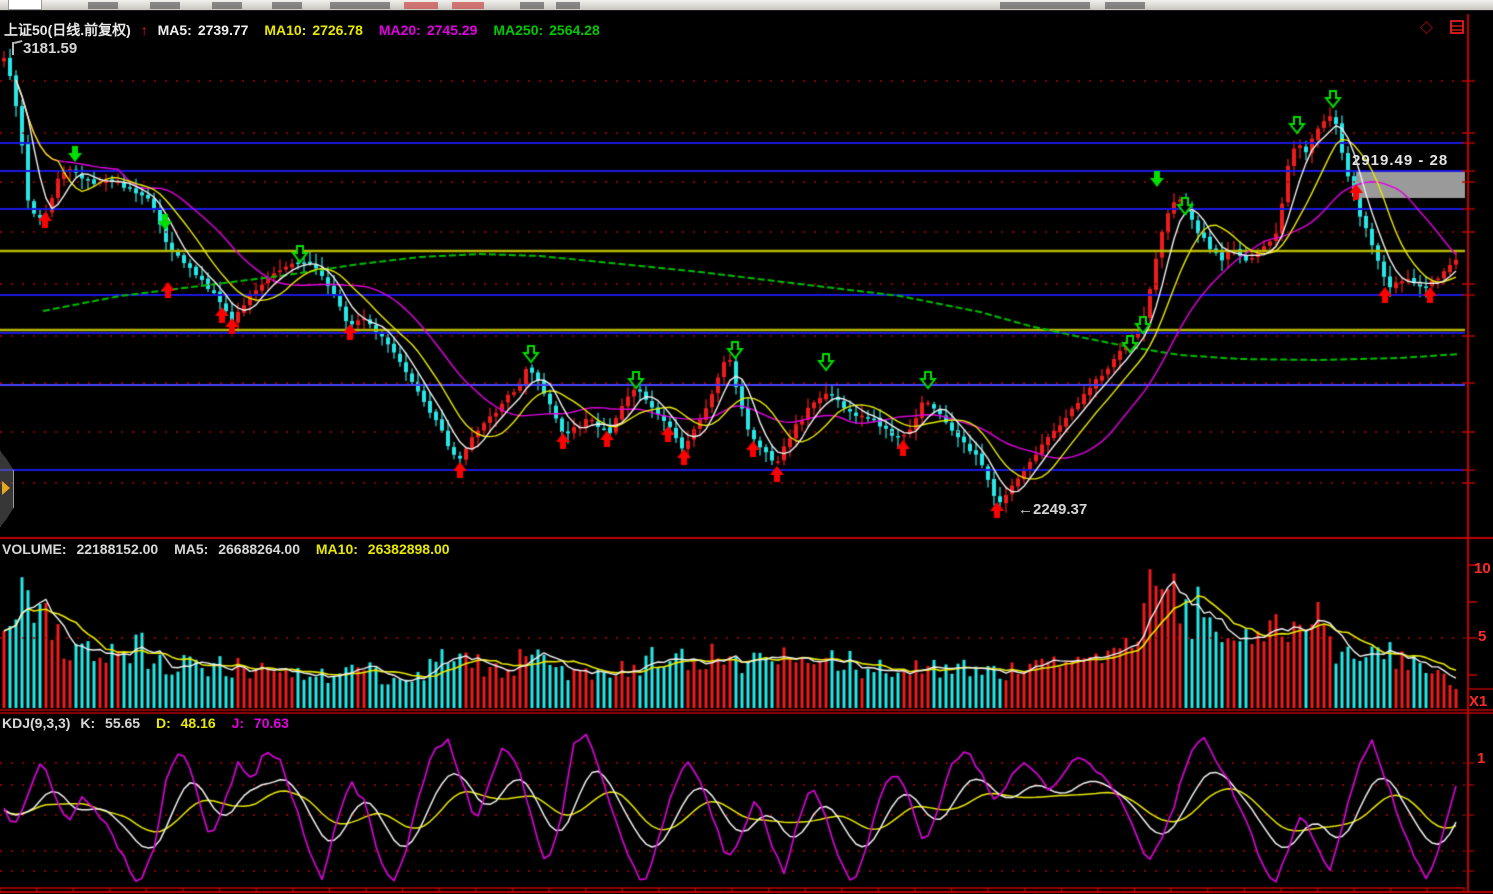 The image size is (1493, 894). What do you see at coordinates (80, 549) in the screenshot?
I see `volume-readout: VOLUME: 22188152.00` at bounding box center [80, 549].